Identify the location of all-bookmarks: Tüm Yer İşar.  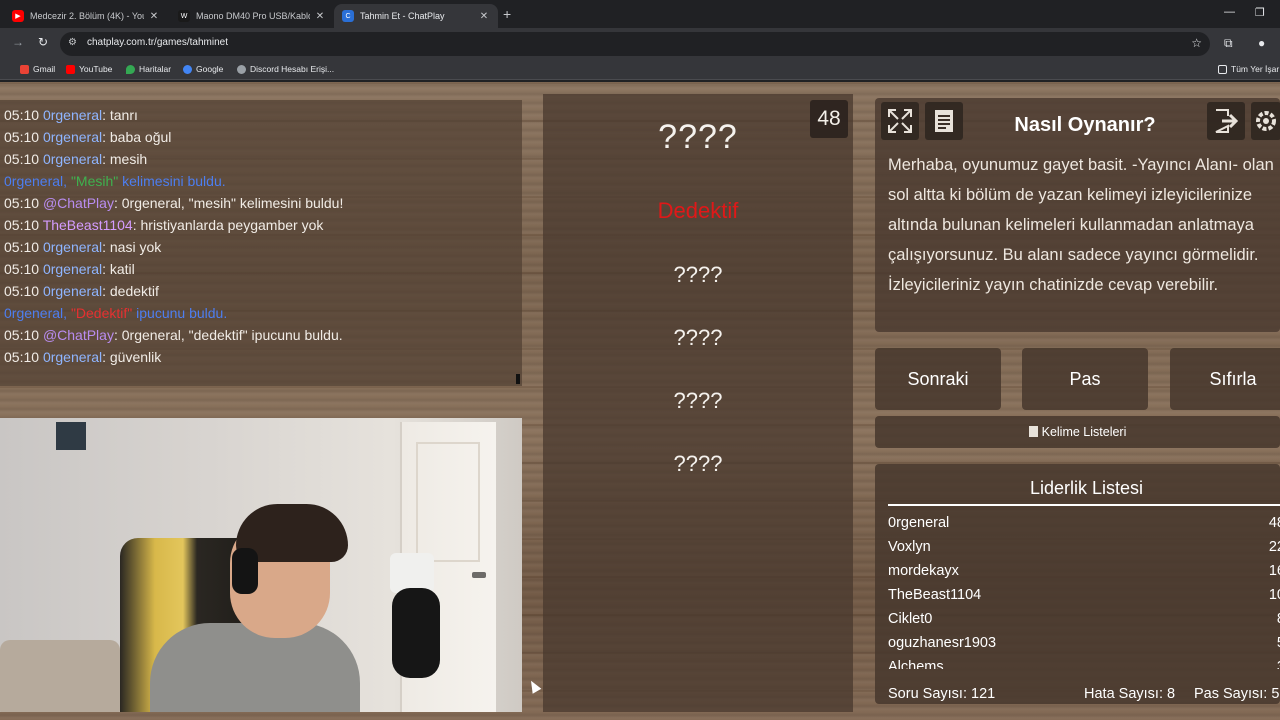
(1248, 69).